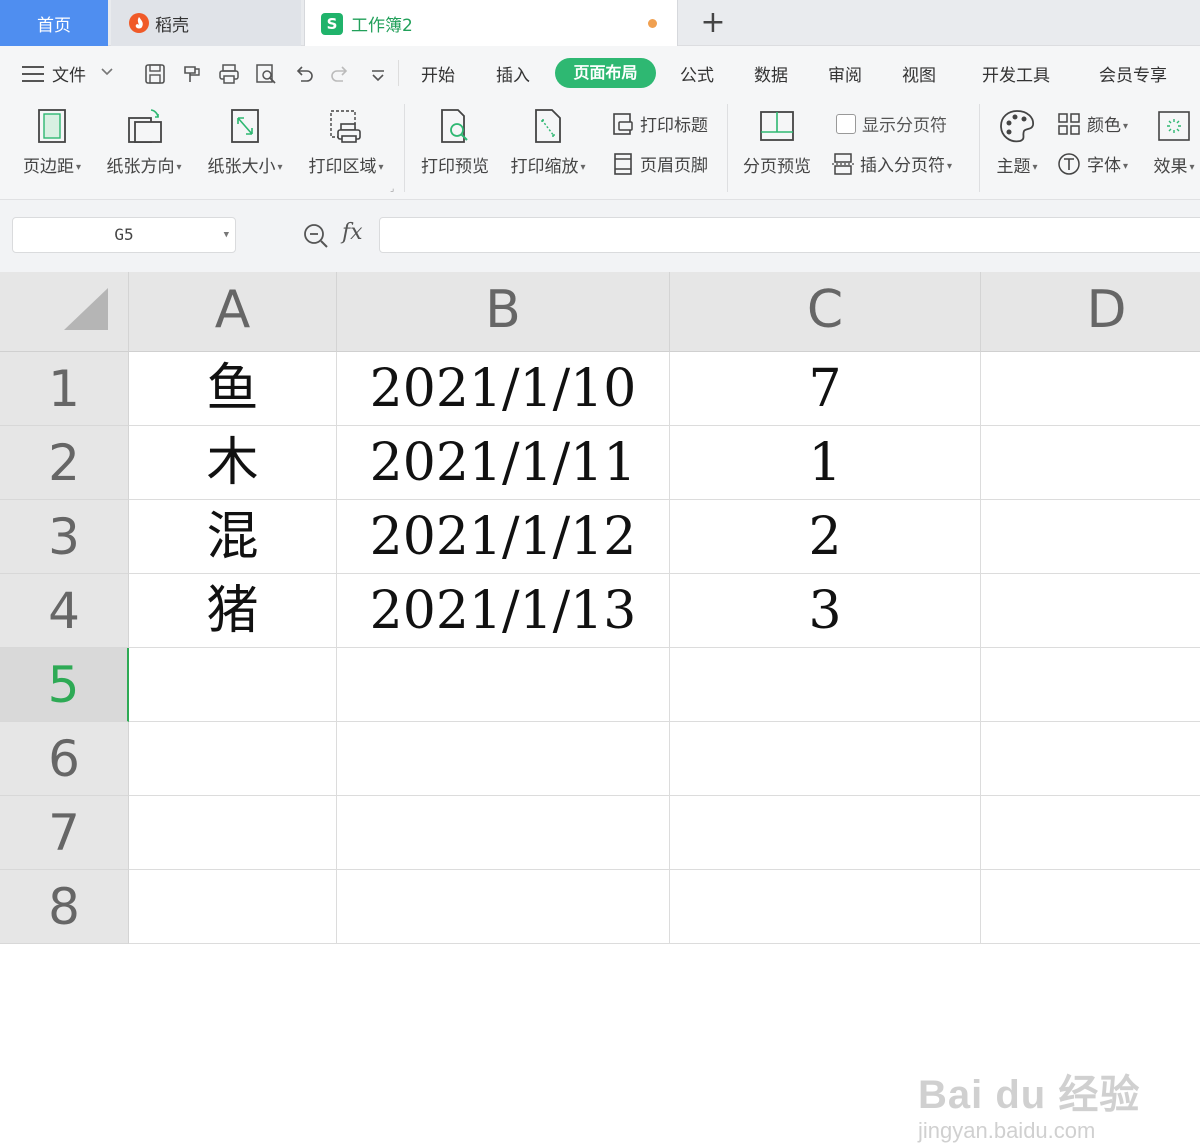  What do you see at coordinates (713, 23) in the screenshot?
I see `new-tab-button: +` at bounding box center [713, 23].